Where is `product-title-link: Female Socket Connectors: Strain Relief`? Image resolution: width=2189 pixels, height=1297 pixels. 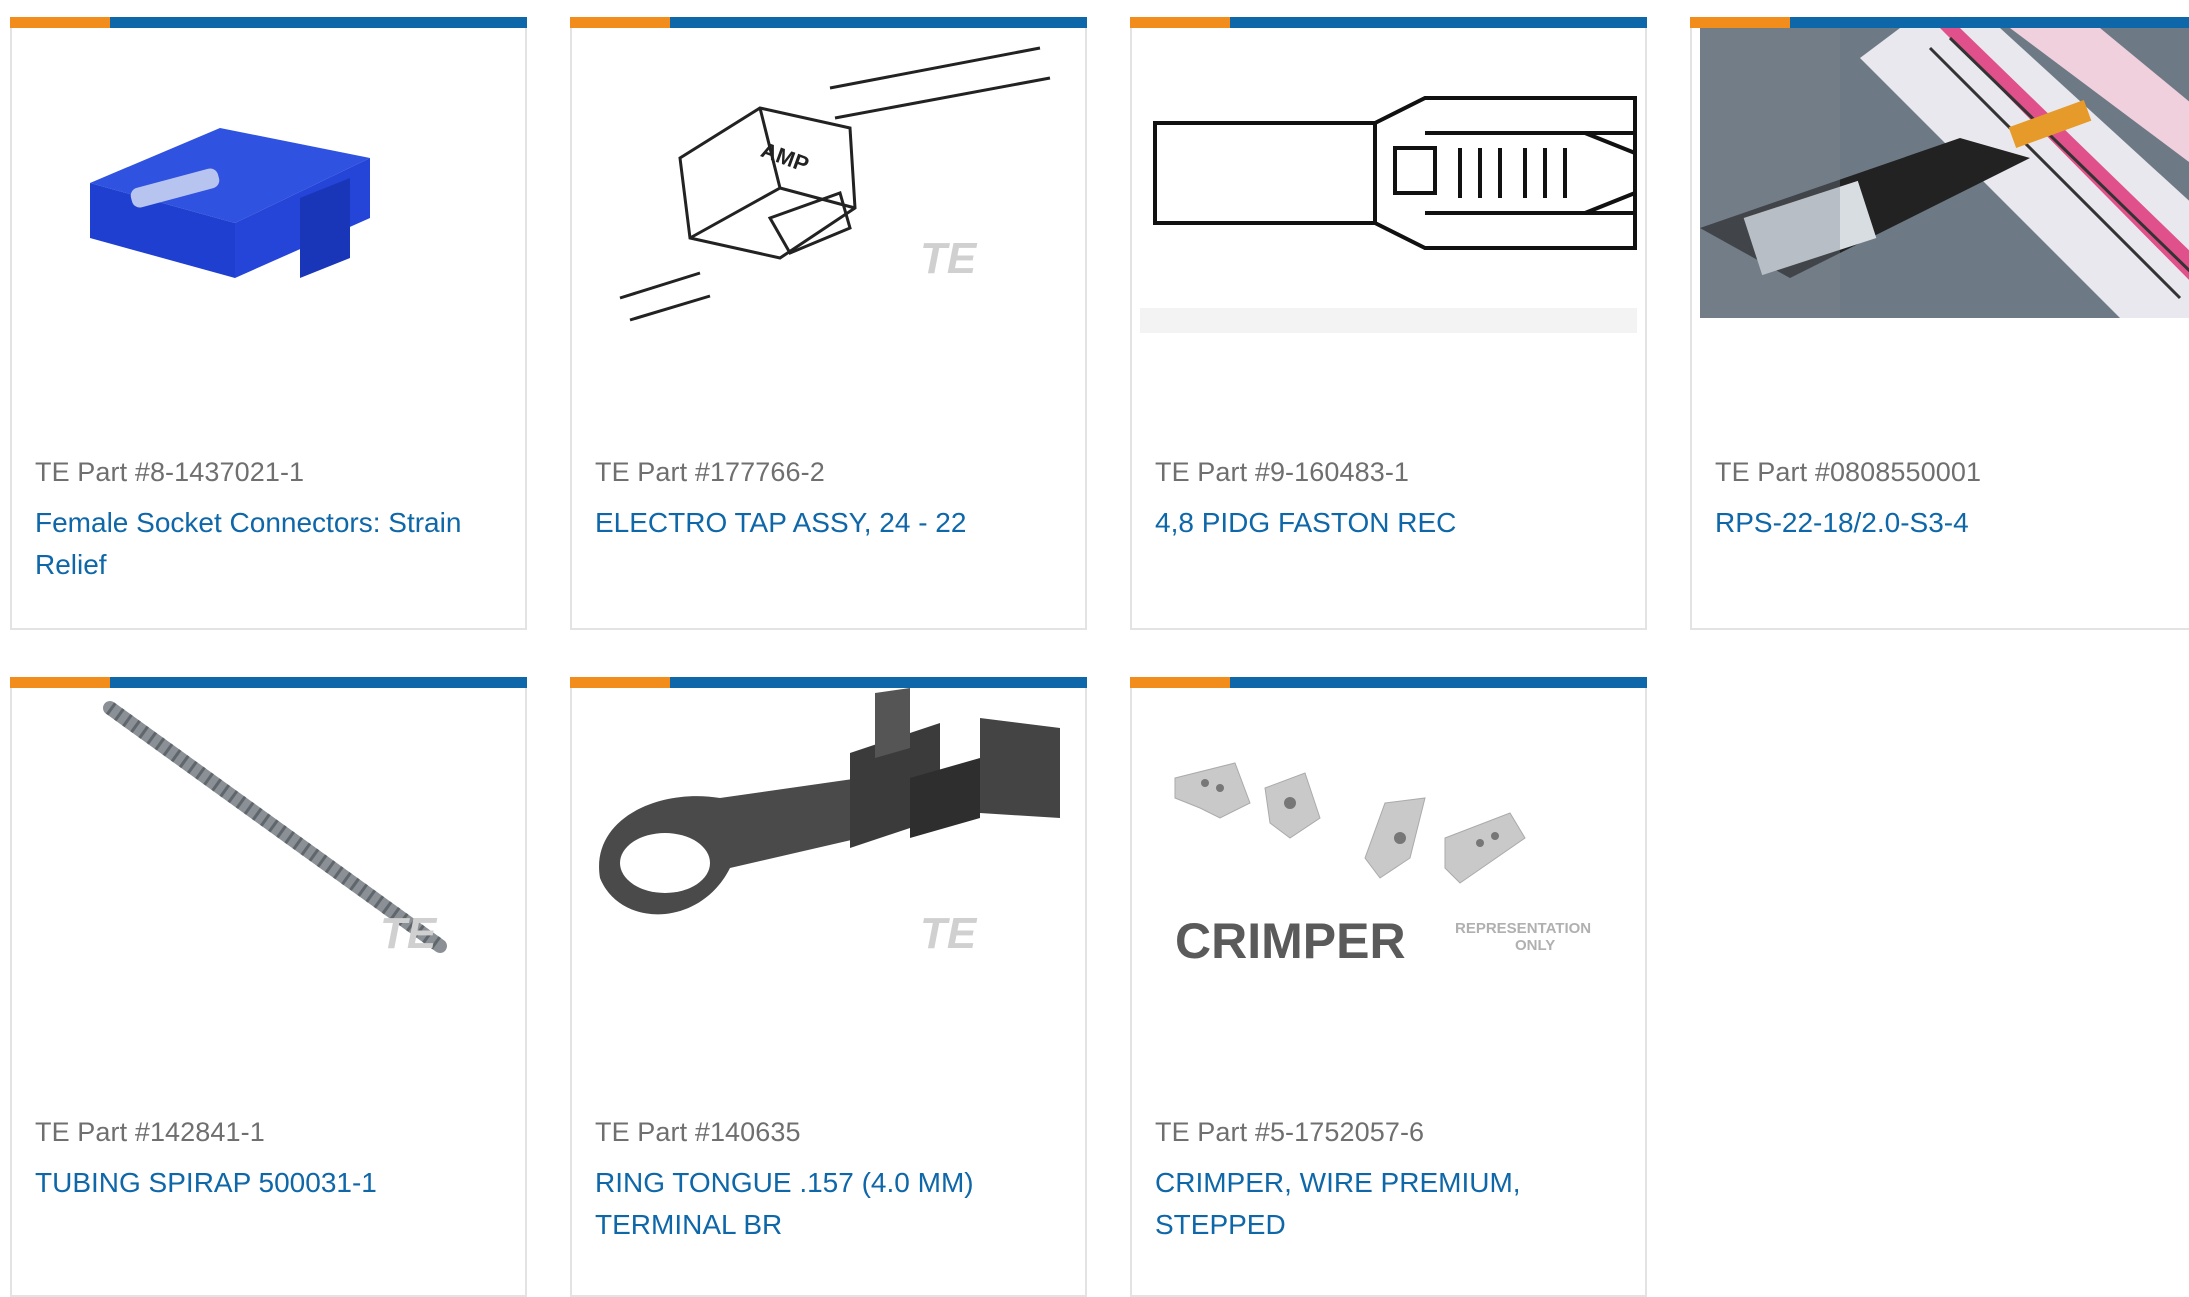
product-title-link: Female Socket Connectors: Strain Relief is located at coordinates (270, 544).